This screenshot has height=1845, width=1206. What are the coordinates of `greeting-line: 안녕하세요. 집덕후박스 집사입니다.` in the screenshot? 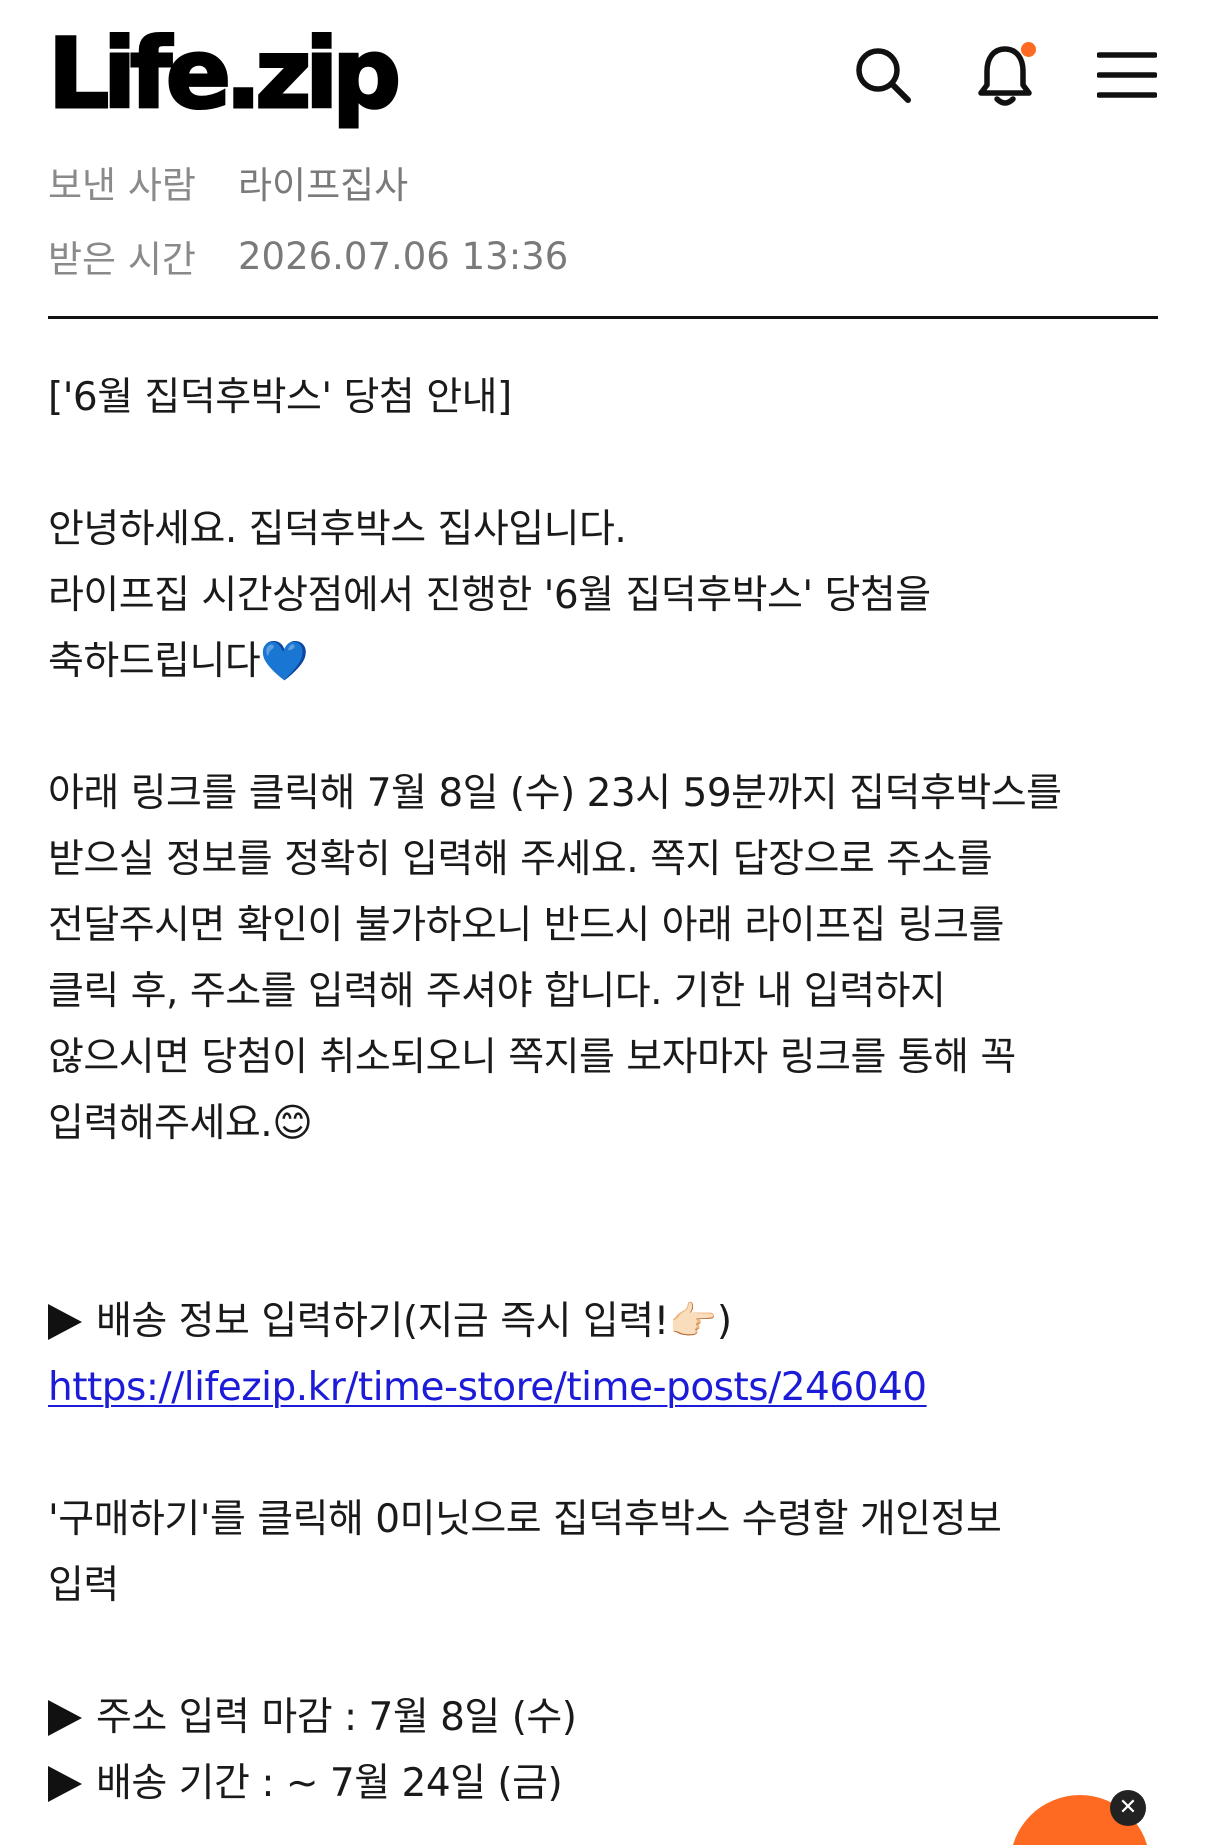 It's located at (337, 529).